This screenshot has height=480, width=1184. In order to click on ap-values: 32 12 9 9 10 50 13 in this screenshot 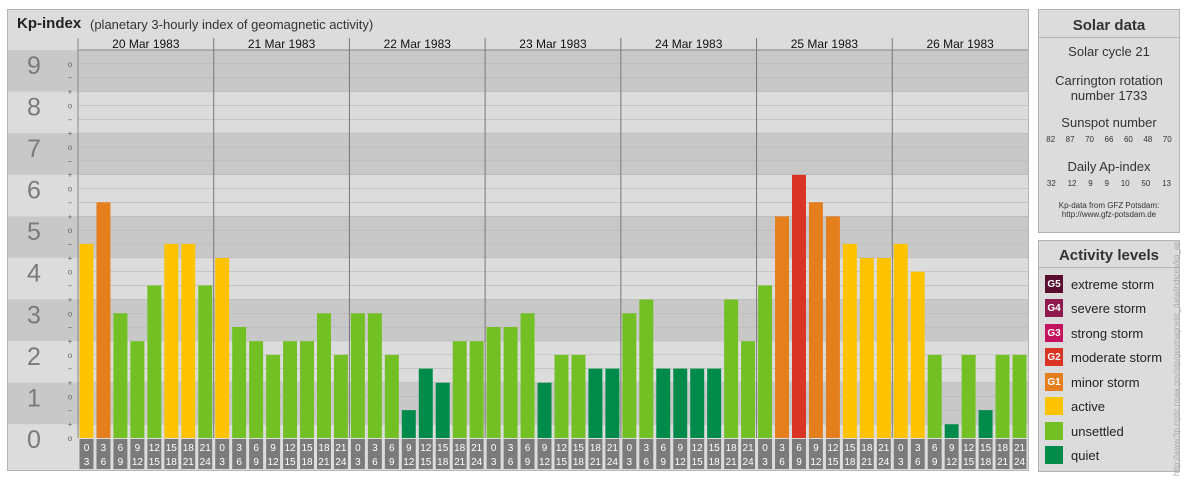, I will do `click(1109, 183)`.